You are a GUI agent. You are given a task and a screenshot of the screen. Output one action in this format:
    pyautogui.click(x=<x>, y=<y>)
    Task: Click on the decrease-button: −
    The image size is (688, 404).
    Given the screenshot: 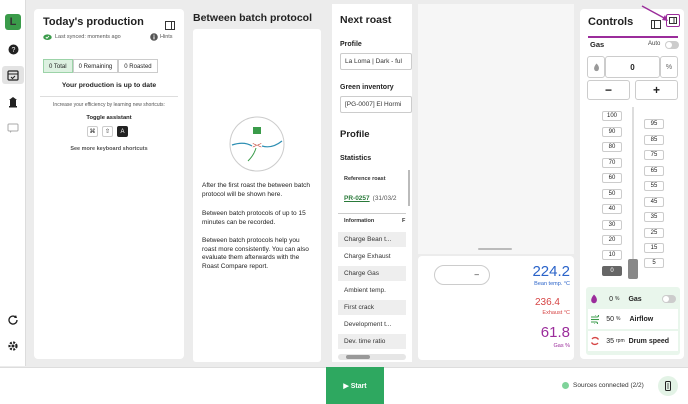 What is the action you would take?
    pyautogui.click(x=608, y=90)
    